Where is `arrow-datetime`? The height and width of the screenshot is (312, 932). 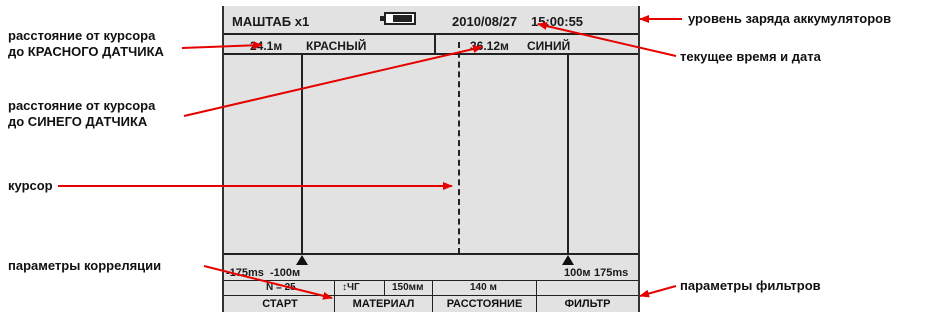
arrow-datetime is located at coordinates (607, 39).